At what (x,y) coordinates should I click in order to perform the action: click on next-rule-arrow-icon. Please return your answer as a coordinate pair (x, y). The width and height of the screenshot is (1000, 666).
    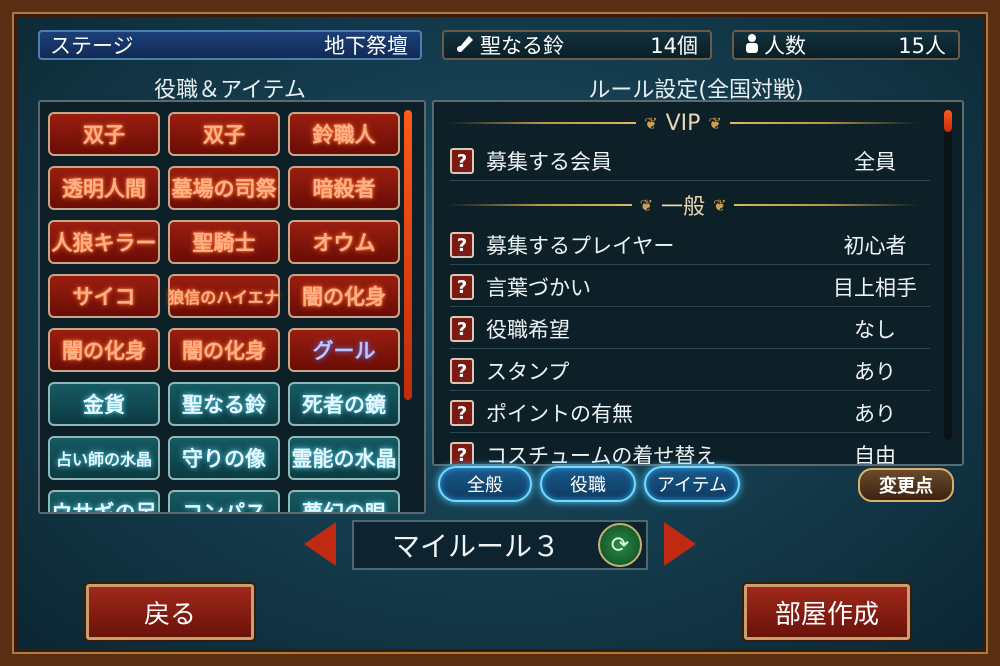
    Looking at the image, I should click on (680, 544).